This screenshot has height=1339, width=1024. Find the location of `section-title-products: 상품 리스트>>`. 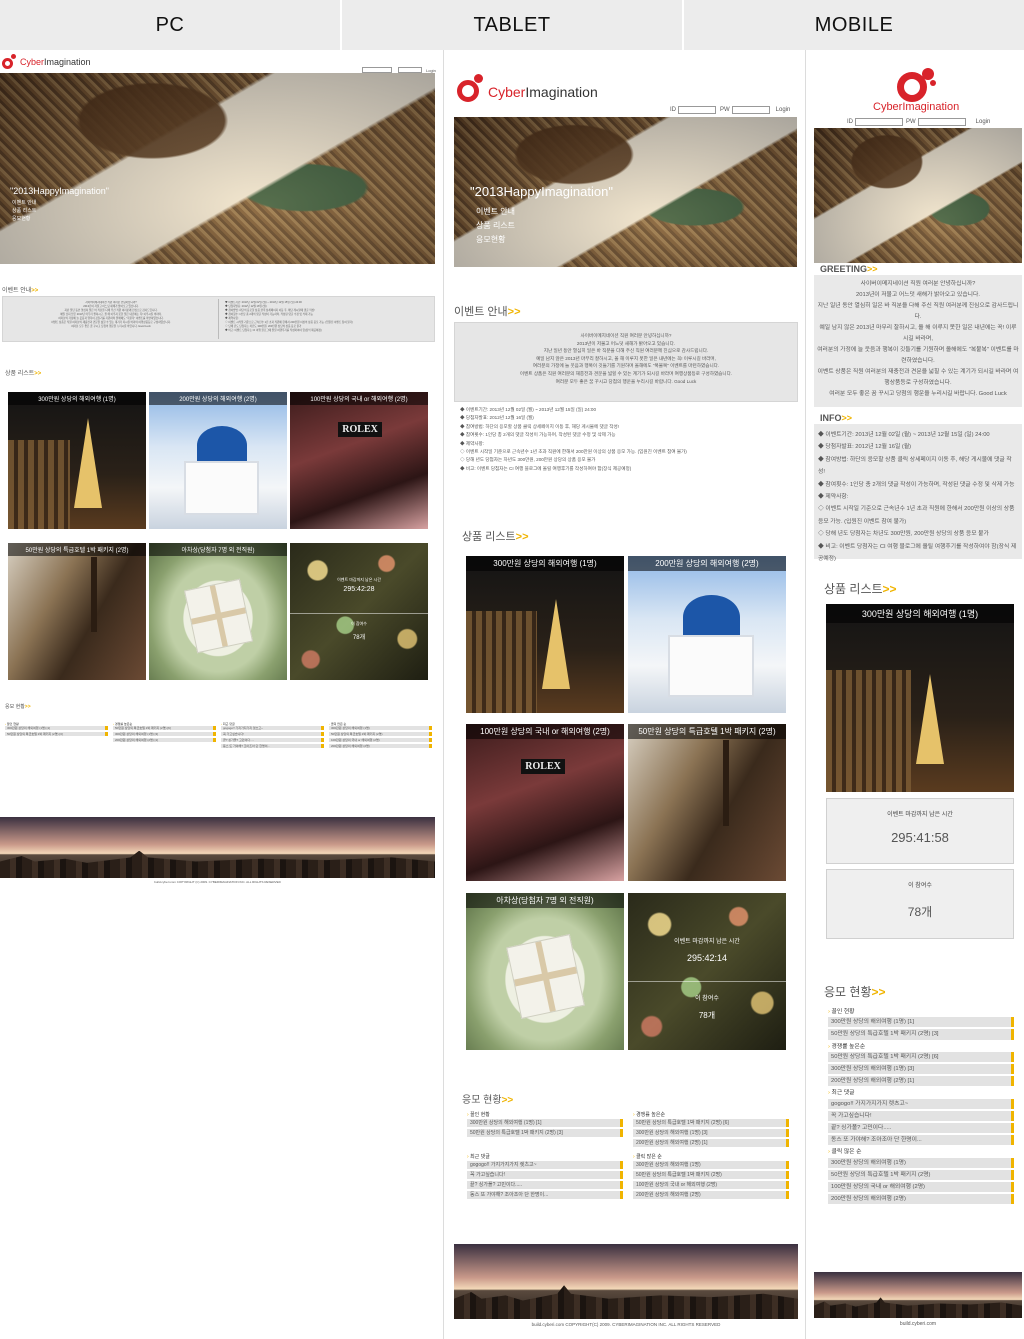

section-title-products: 상품 리스트>> is located at coordinates (23, 374).